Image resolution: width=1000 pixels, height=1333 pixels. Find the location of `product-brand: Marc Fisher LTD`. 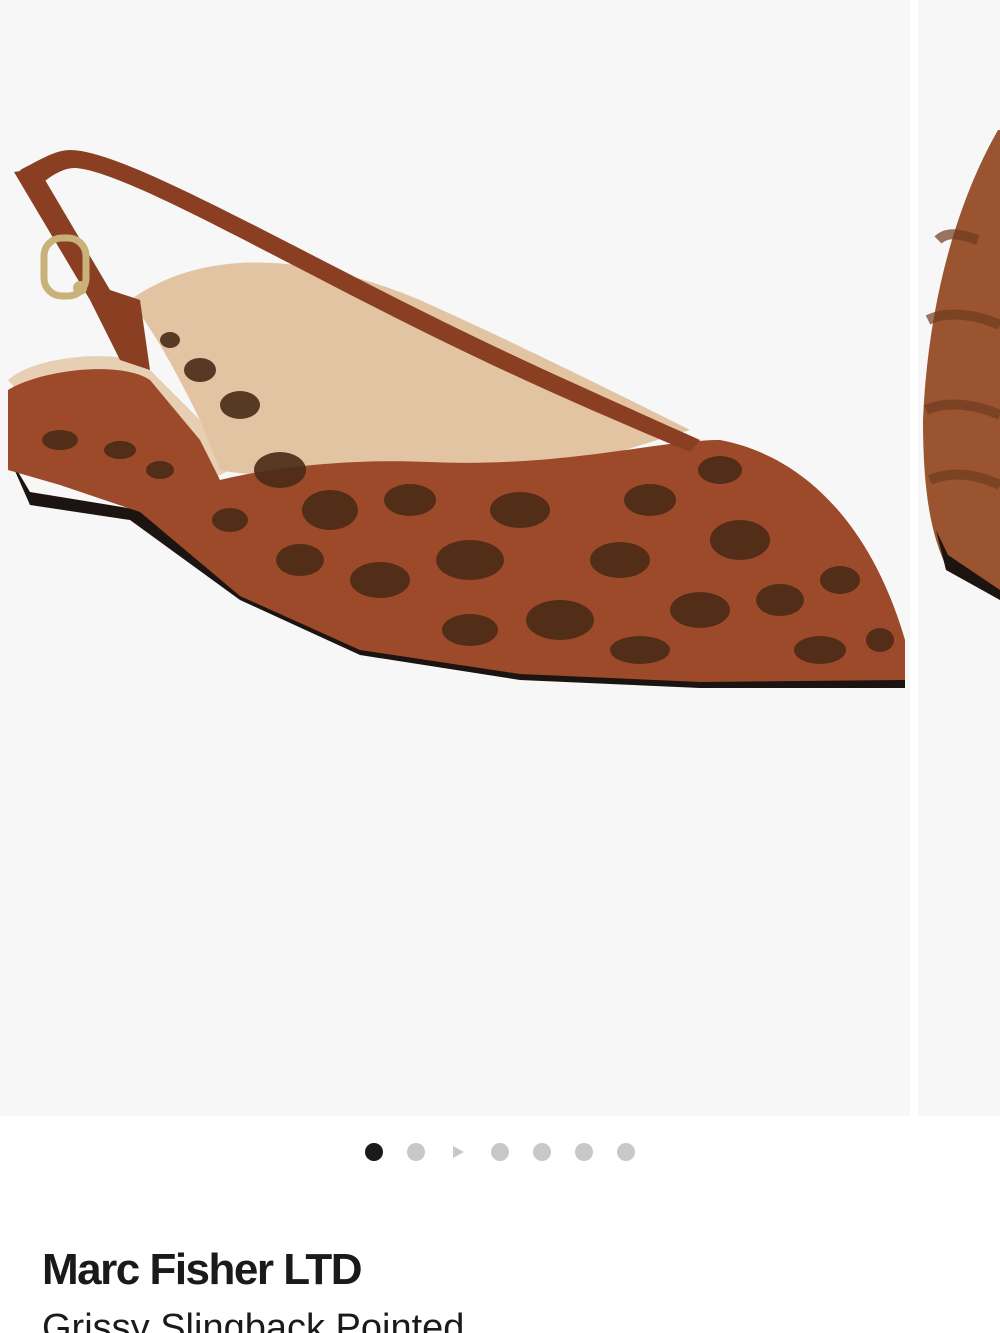

product-brand: Marc Fisher LTD is located at coordinates (202, 1270).